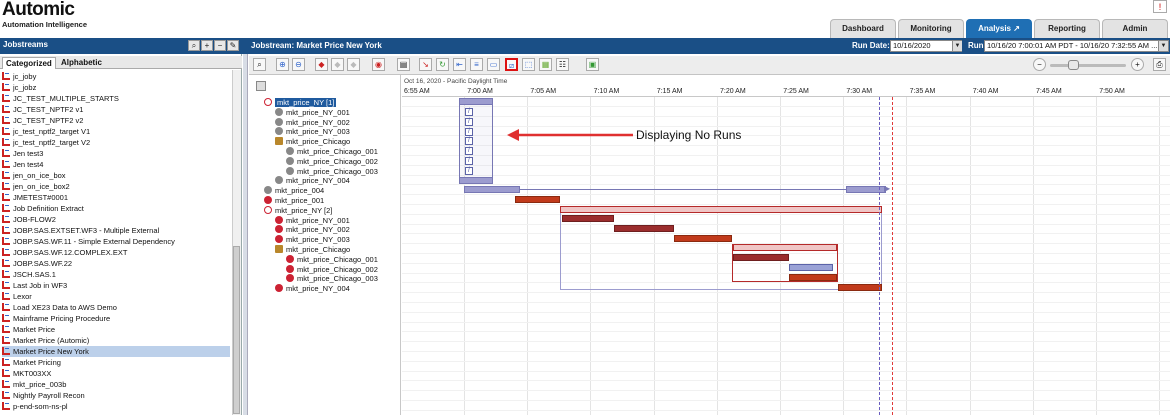  Describe the element at coordinates (220, 45) in the screenshot. I see `remove-icon: −` at that location.